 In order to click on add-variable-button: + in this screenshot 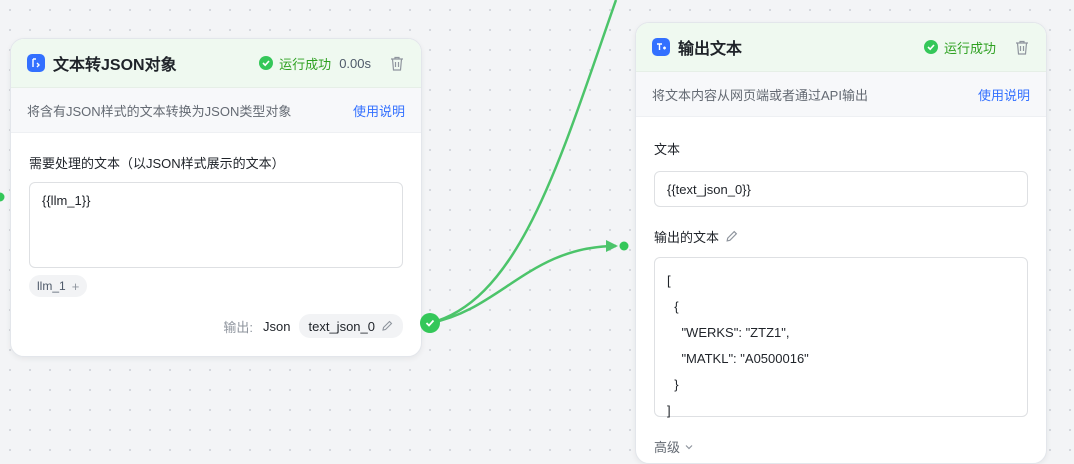, I will do `click(76, 286)`.